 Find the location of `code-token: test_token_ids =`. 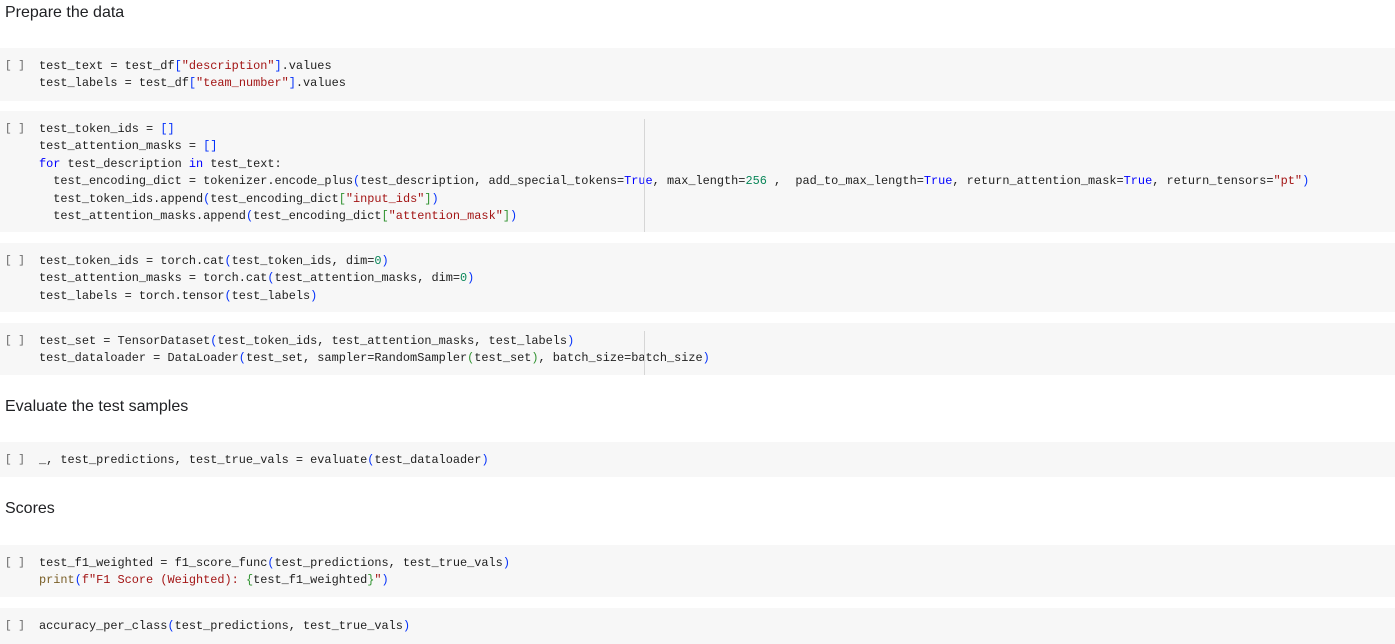

code-token: test_token_ids = is located at coordinates (100, 129).